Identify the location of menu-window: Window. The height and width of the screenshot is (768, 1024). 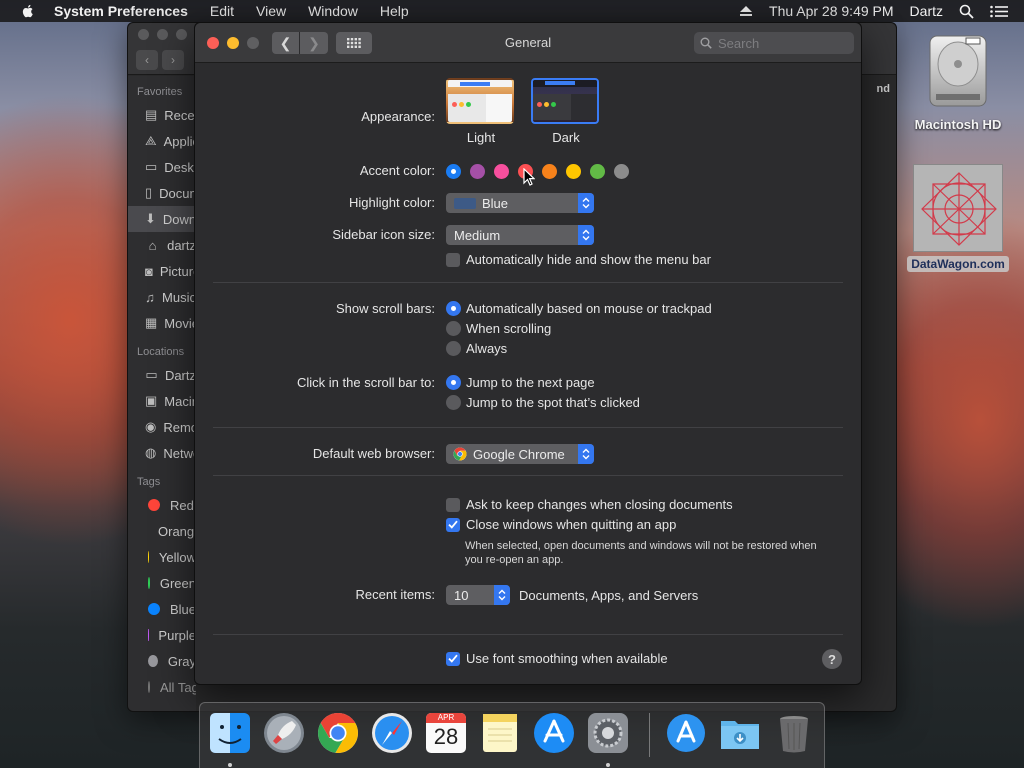
(333, 11).